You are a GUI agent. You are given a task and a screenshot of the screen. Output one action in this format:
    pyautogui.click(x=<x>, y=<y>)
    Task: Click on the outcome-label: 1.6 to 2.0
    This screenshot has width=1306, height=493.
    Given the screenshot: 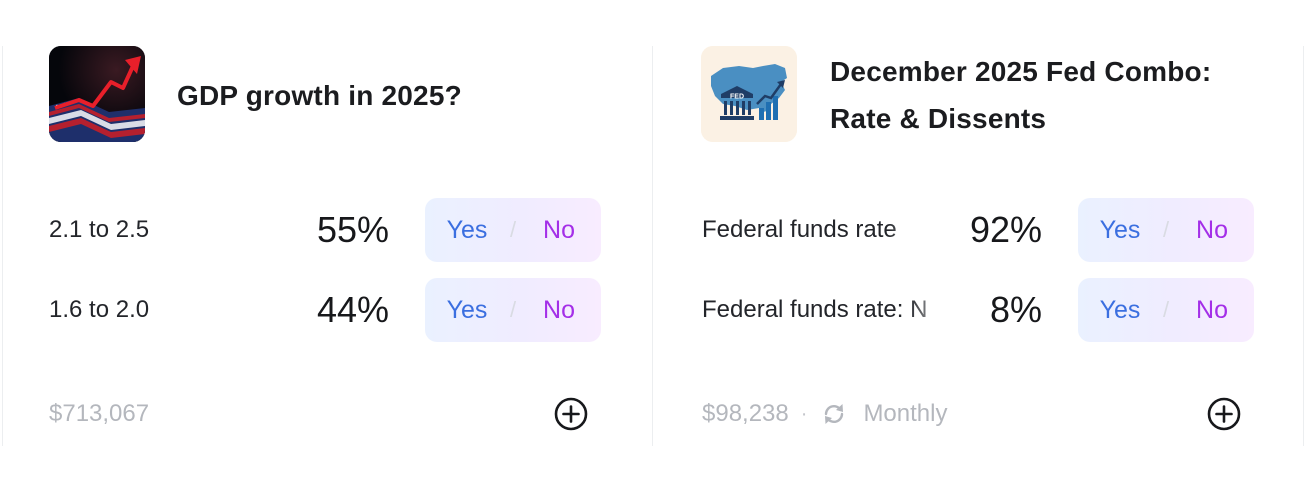 What is the action you would take?
    pyautogui.click(x=99, y=309)
    